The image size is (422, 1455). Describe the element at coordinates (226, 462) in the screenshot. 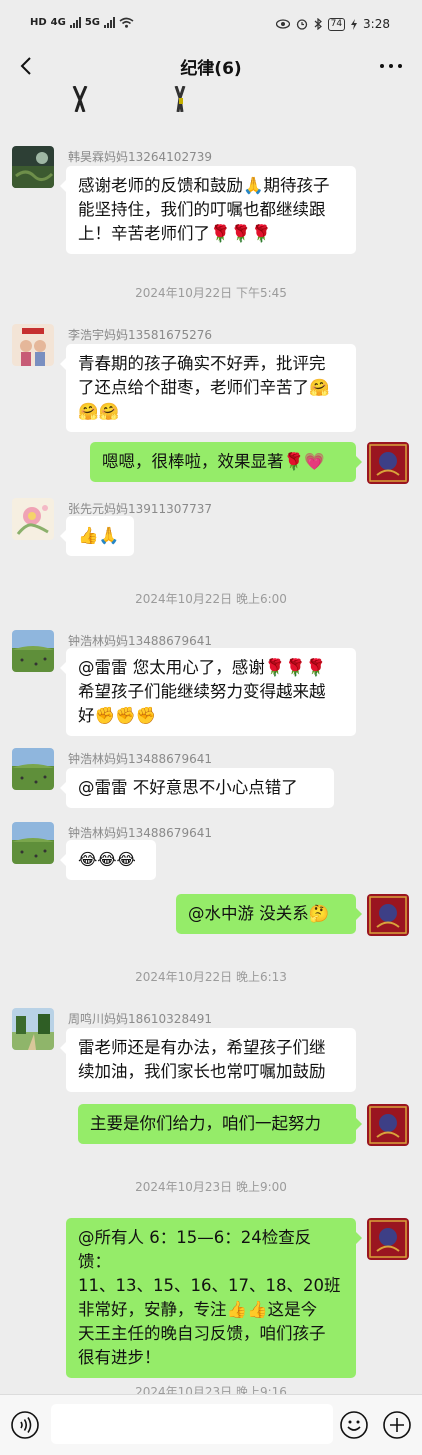

I see `message-bubble-self: 嗯嗯，很棒啦，效果显著🌹💗` at that location.